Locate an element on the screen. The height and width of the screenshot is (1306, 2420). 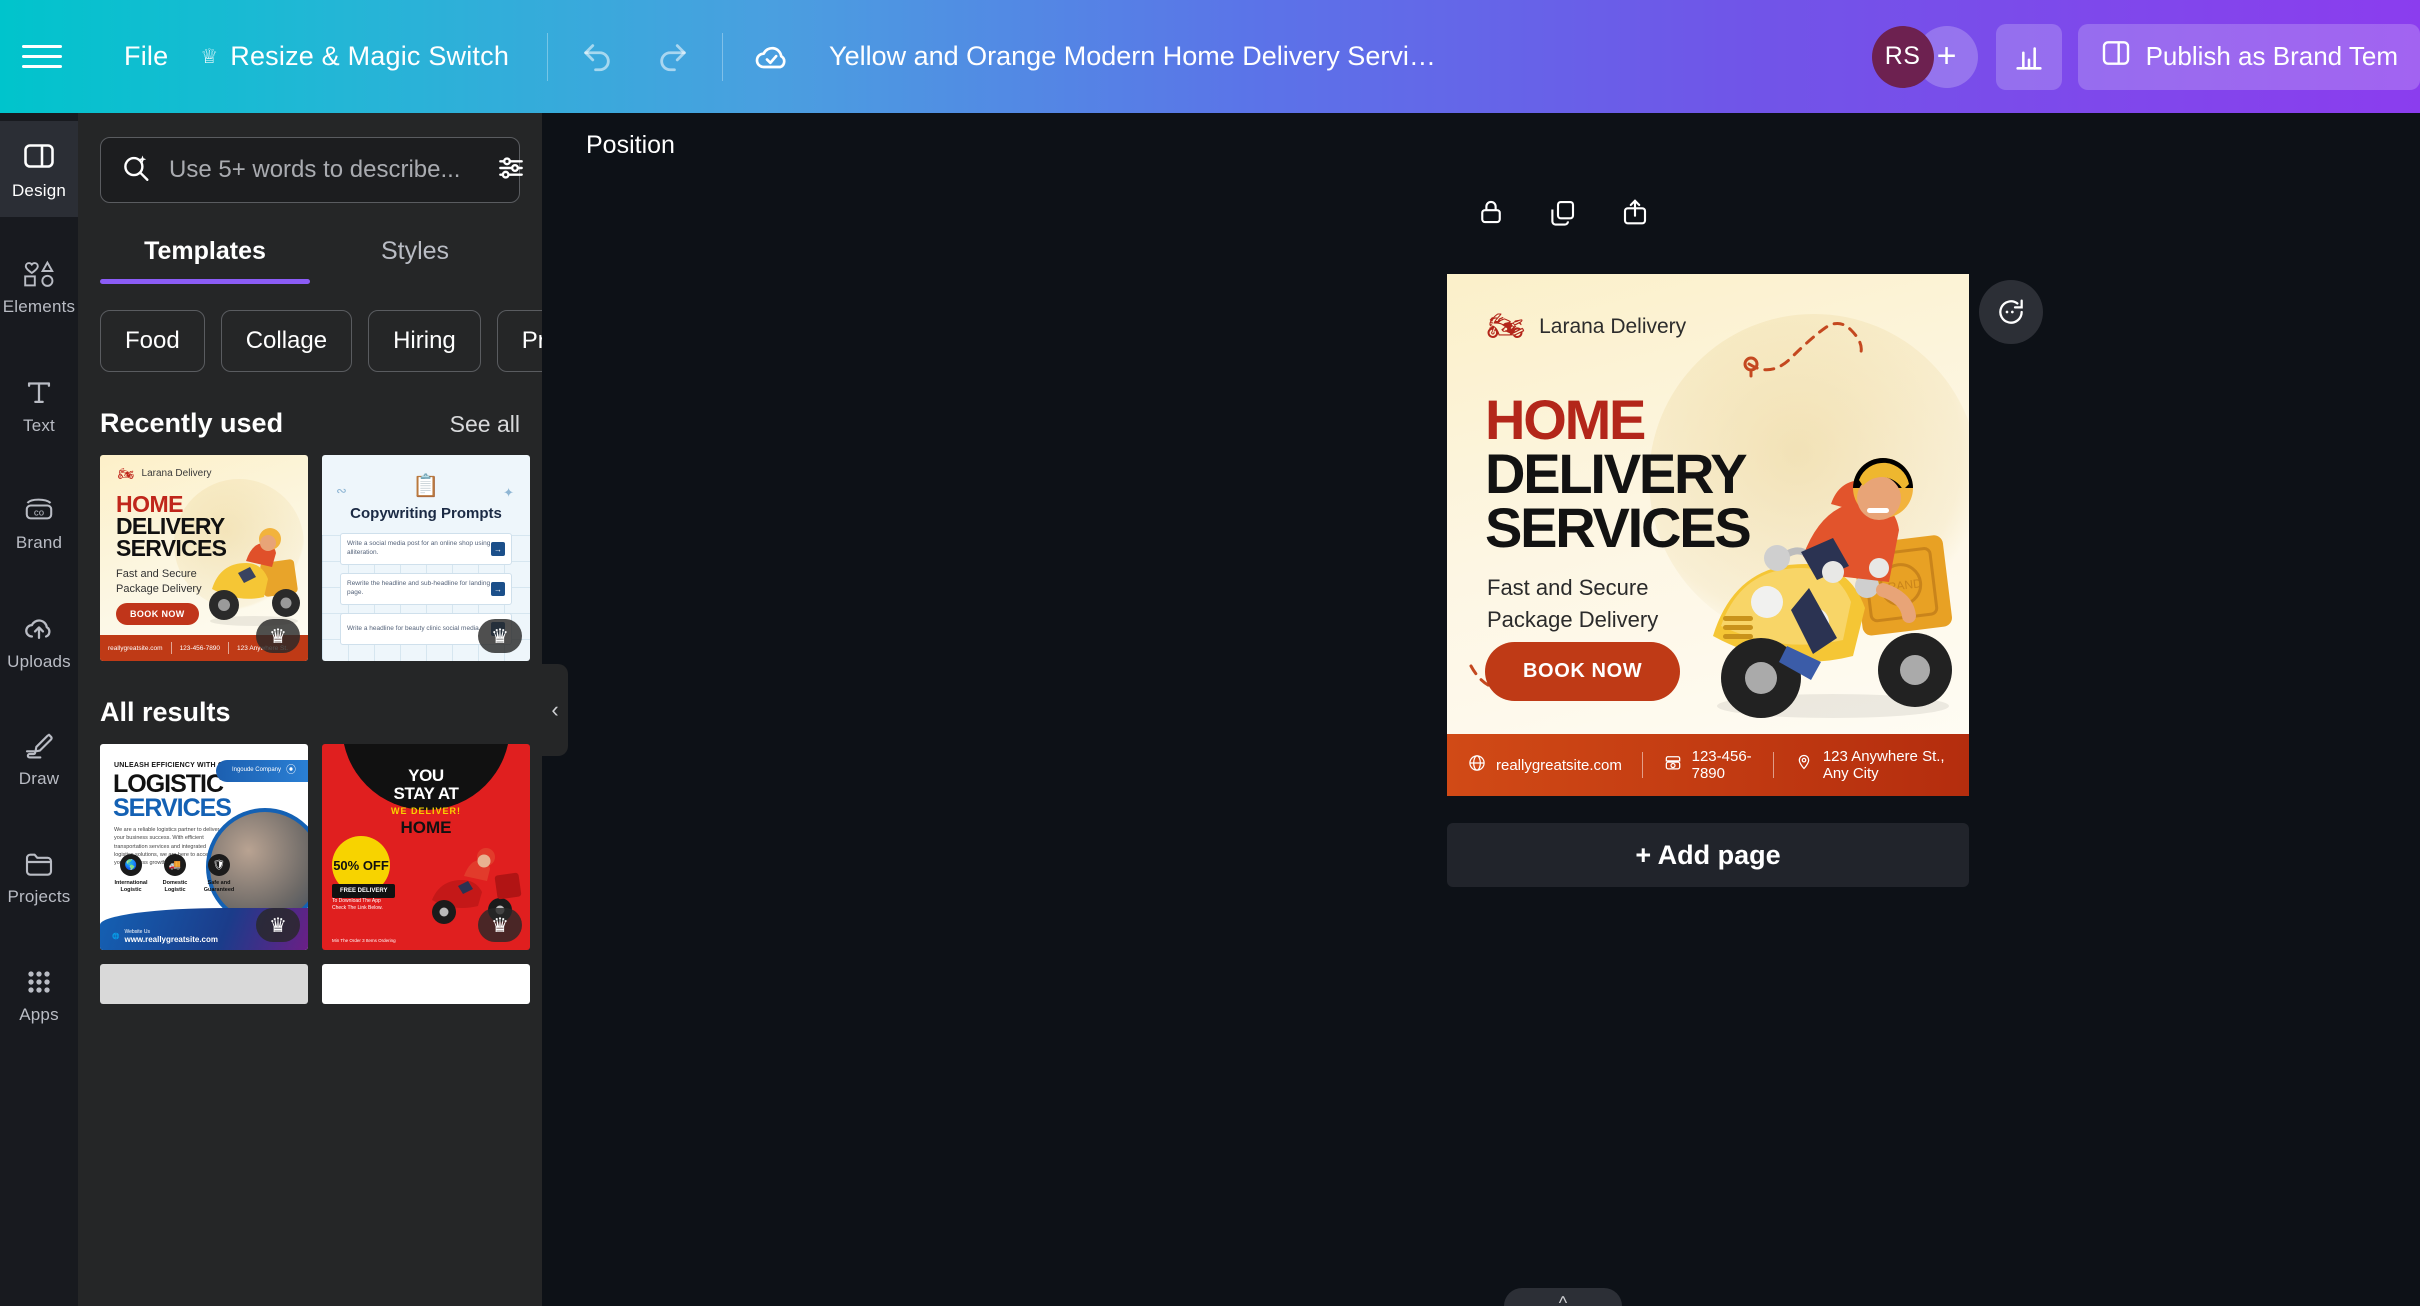
undo-icon is located at coordinates (597, 57).